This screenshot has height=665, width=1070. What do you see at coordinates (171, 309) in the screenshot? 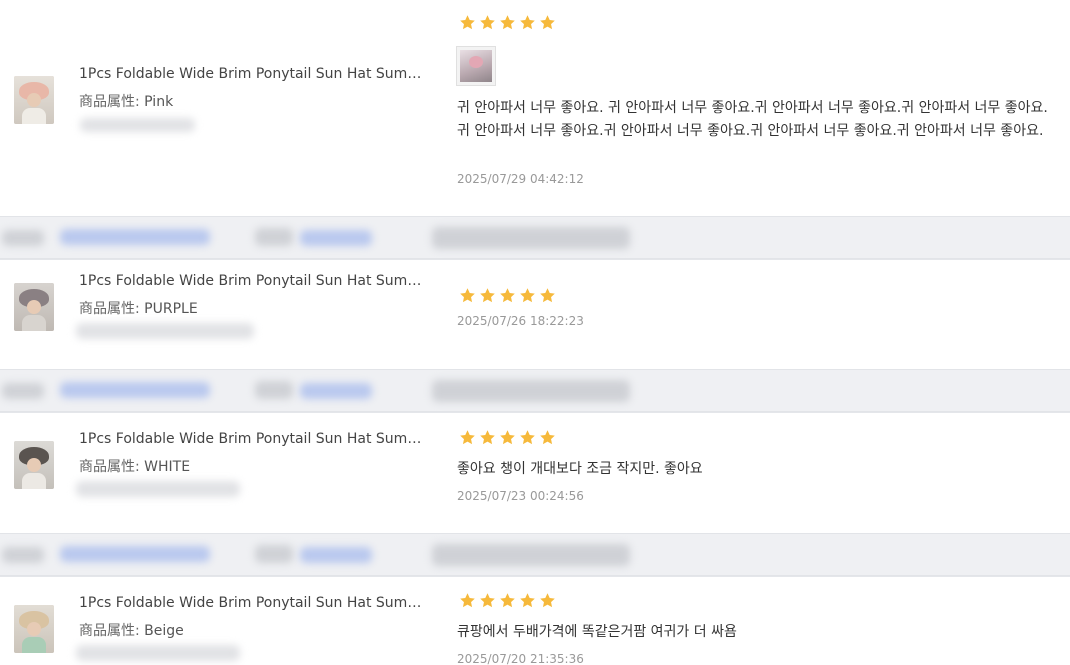
I see `attribute-value: PURPLE` at bounding box center [171, 309].